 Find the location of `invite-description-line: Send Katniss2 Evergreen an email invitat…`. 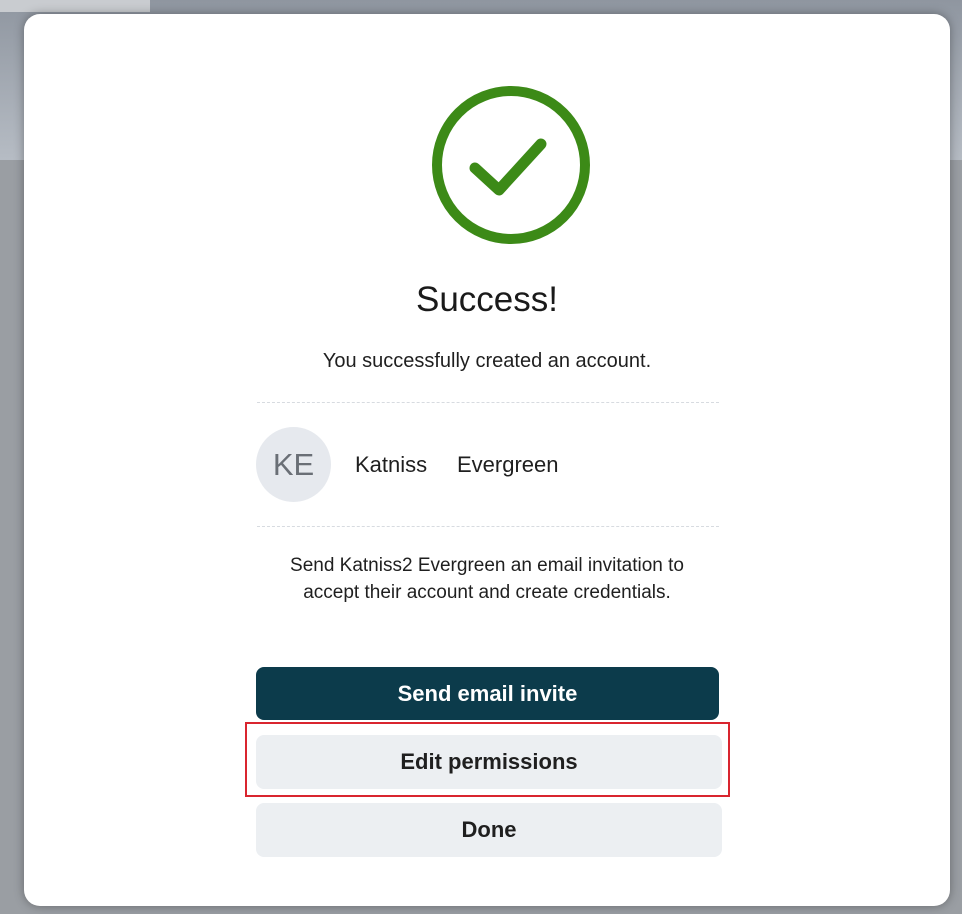

invite-description-line: Send Katniss2 Evergreen an email invitat… is located at coordinates (487, 565).